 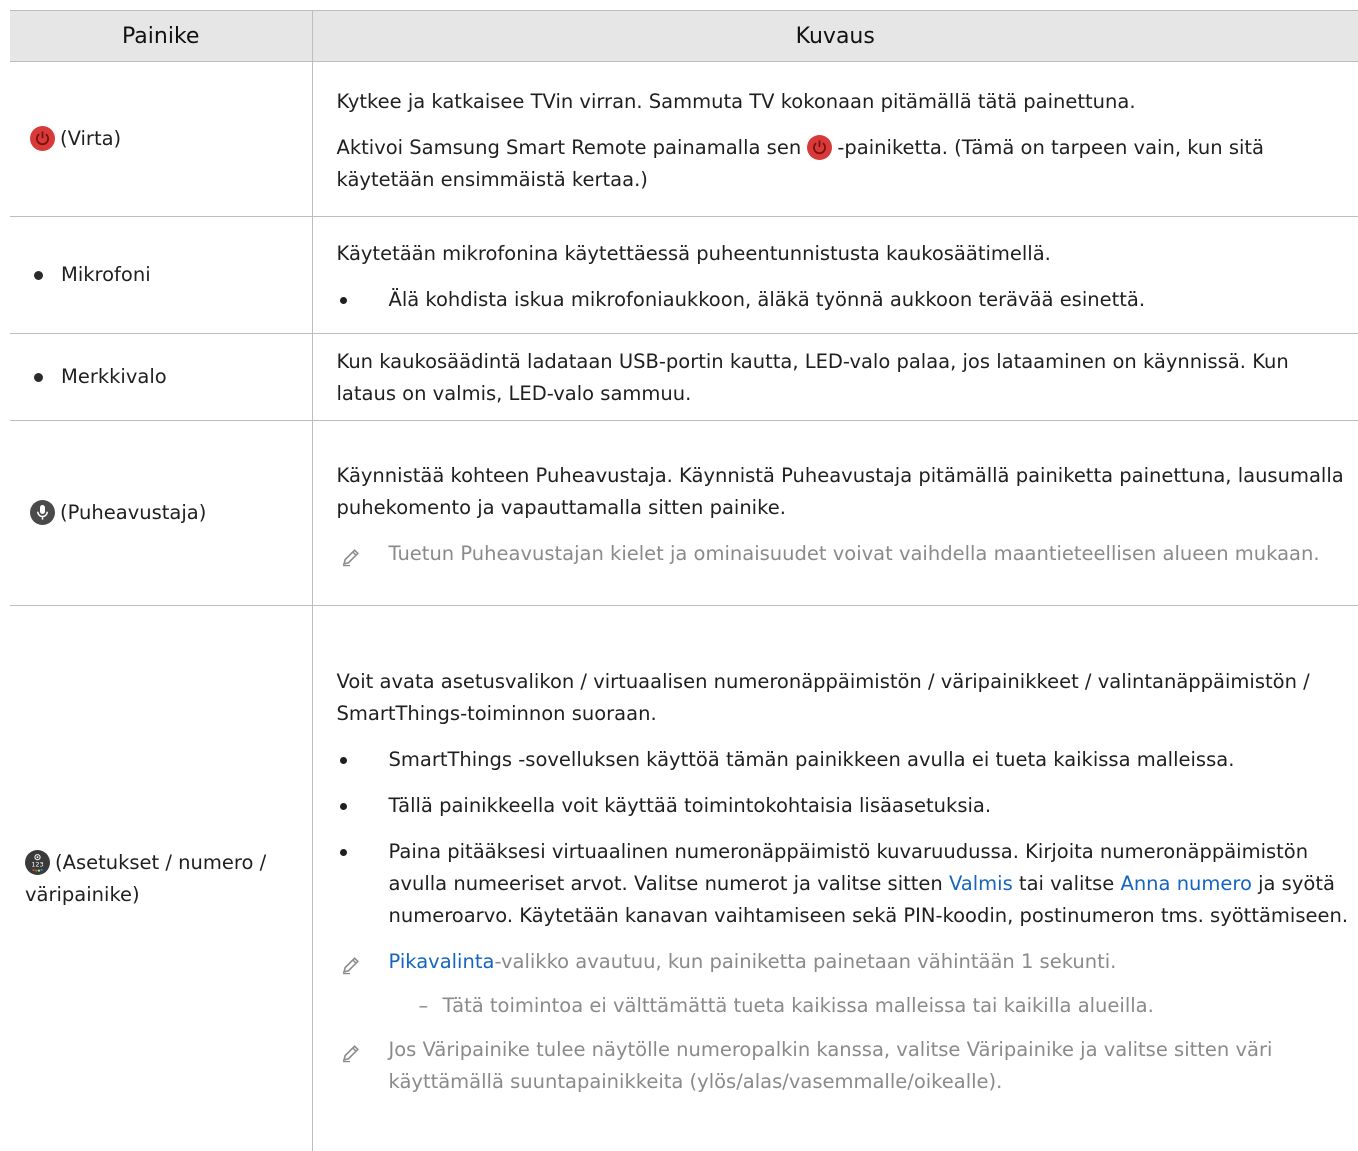 I want to click on button-label: (Virta), so click(x=161, y=139).